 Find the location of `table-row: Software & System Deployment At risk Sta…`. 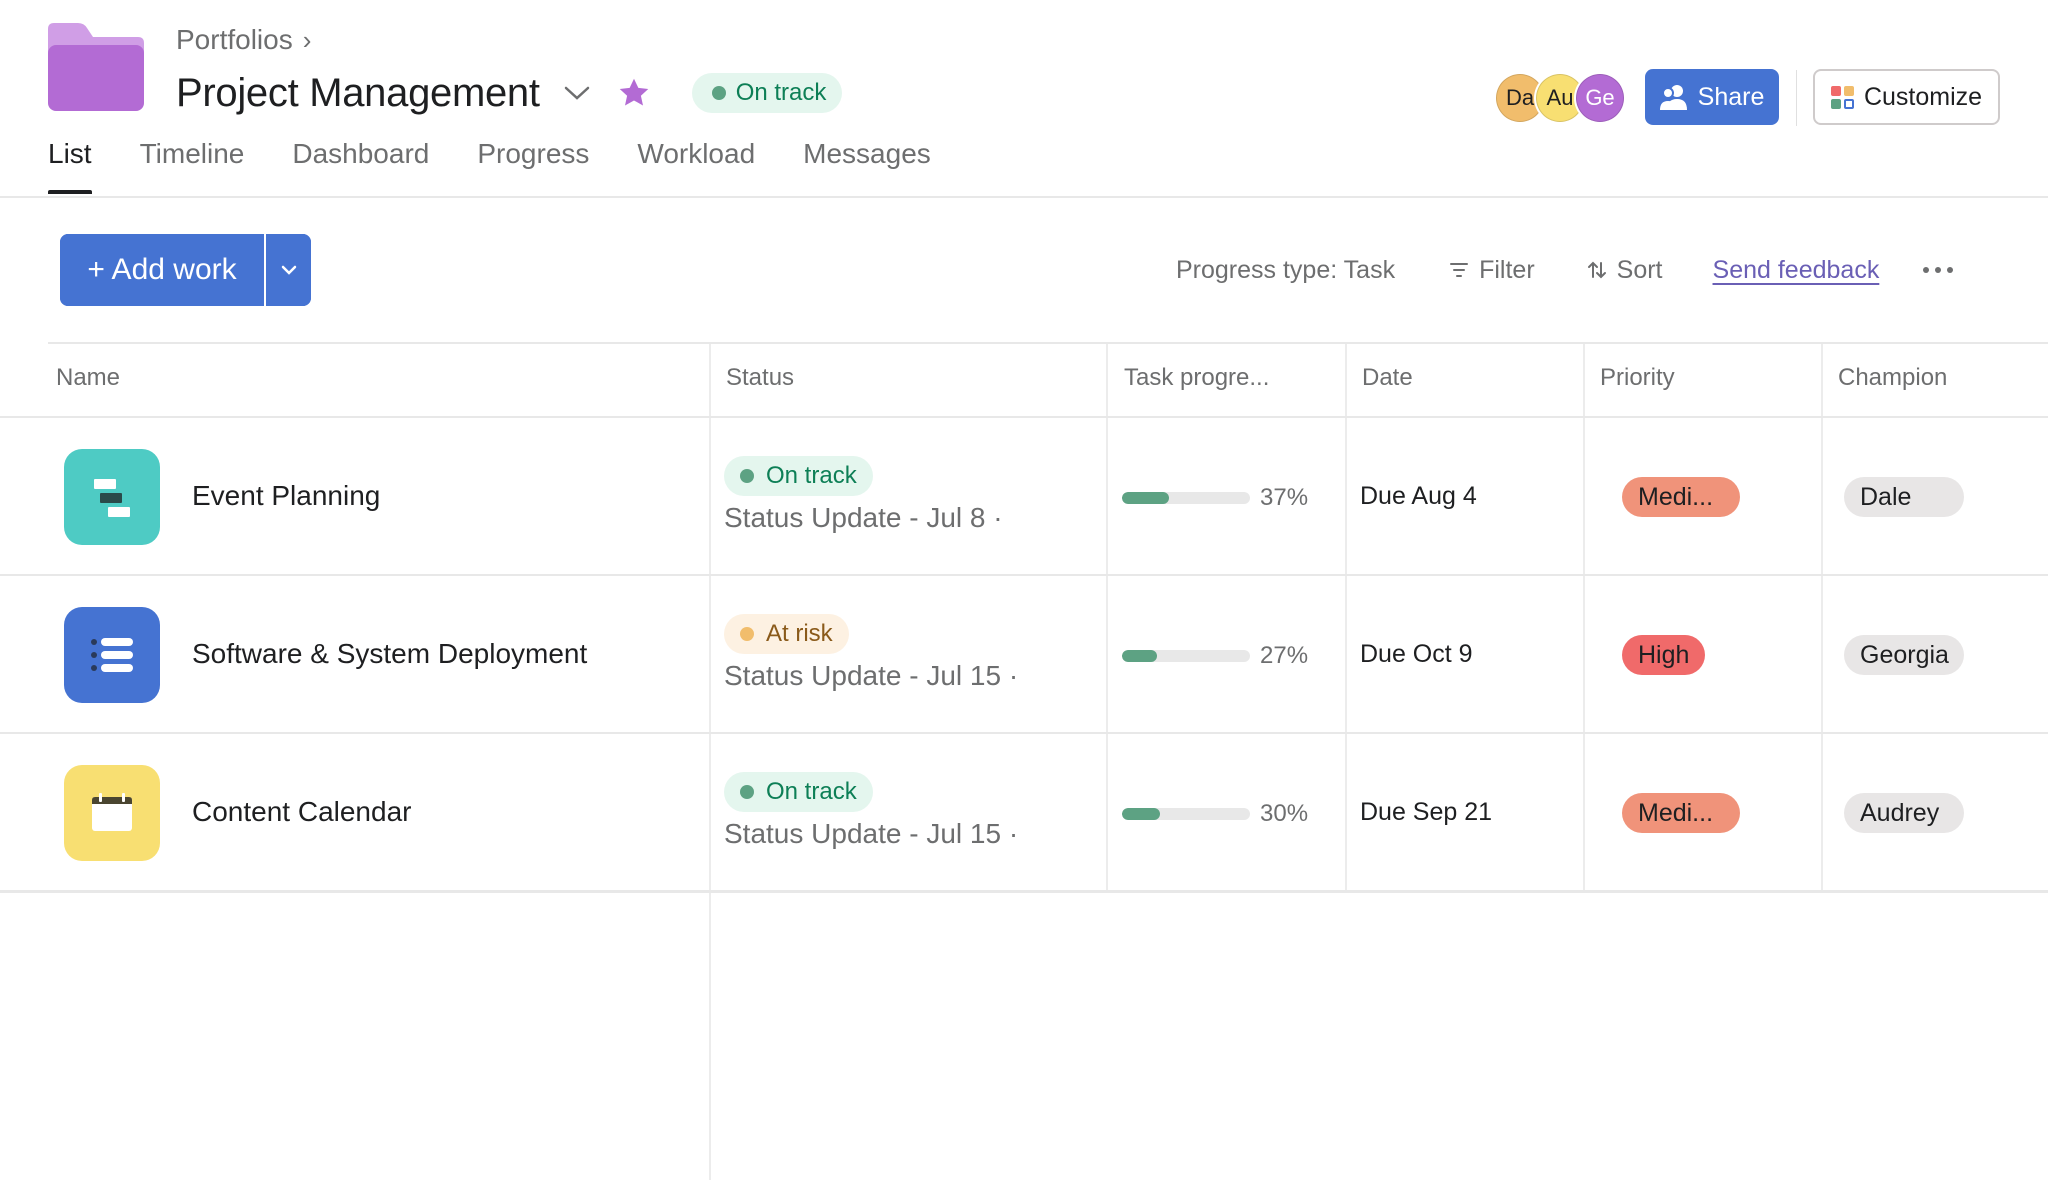

table-row: Software & System Deployment At risk Sta… is located at coordinates (1024, 655).